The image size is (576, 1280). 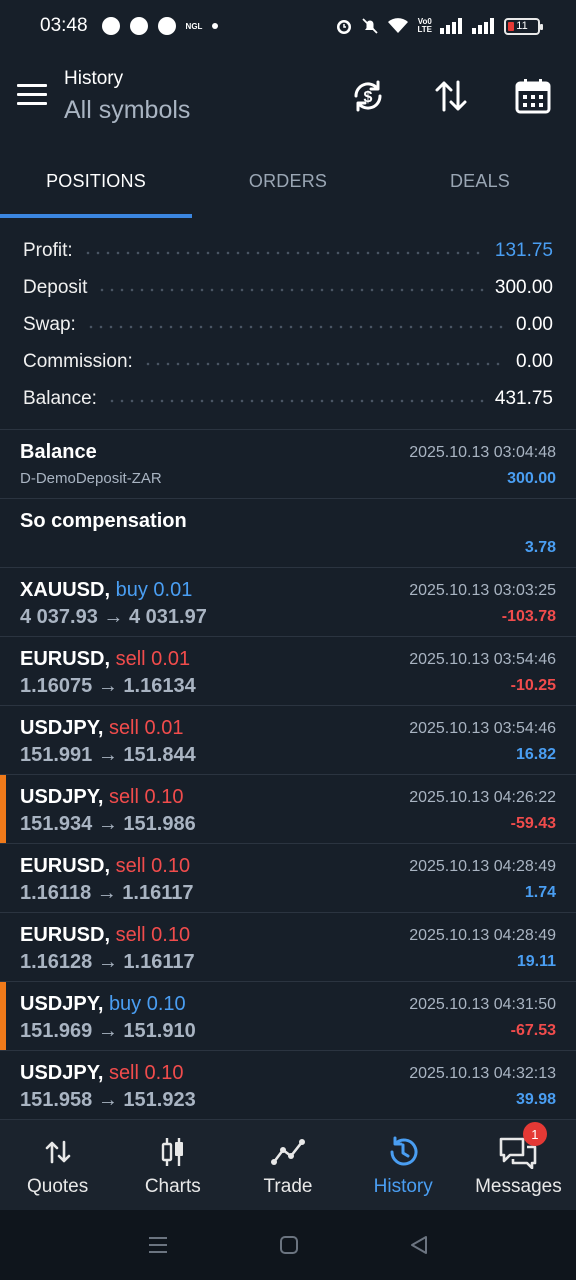 I want to click on recent-apps-icon, so click(x=158, y=1245).